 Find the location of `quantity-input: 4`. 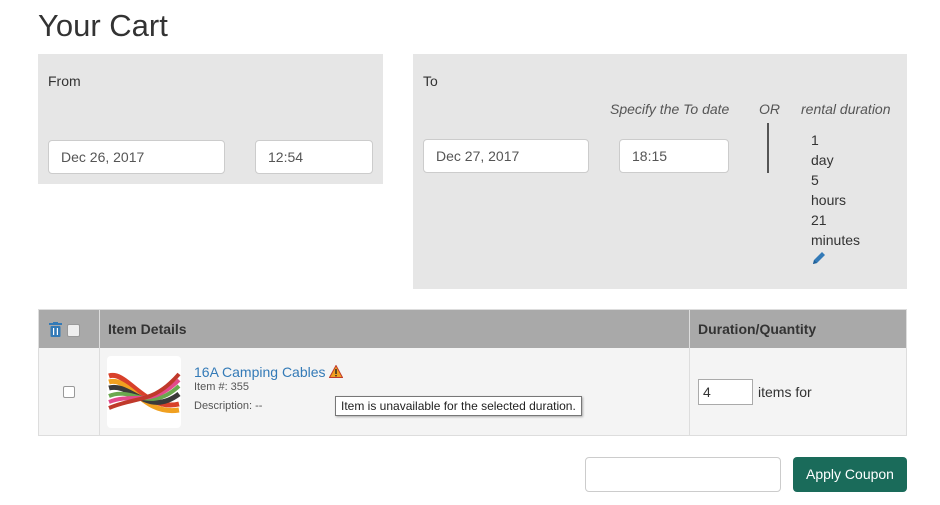

quantity-input: 4 is located at coordinates (725, 392).